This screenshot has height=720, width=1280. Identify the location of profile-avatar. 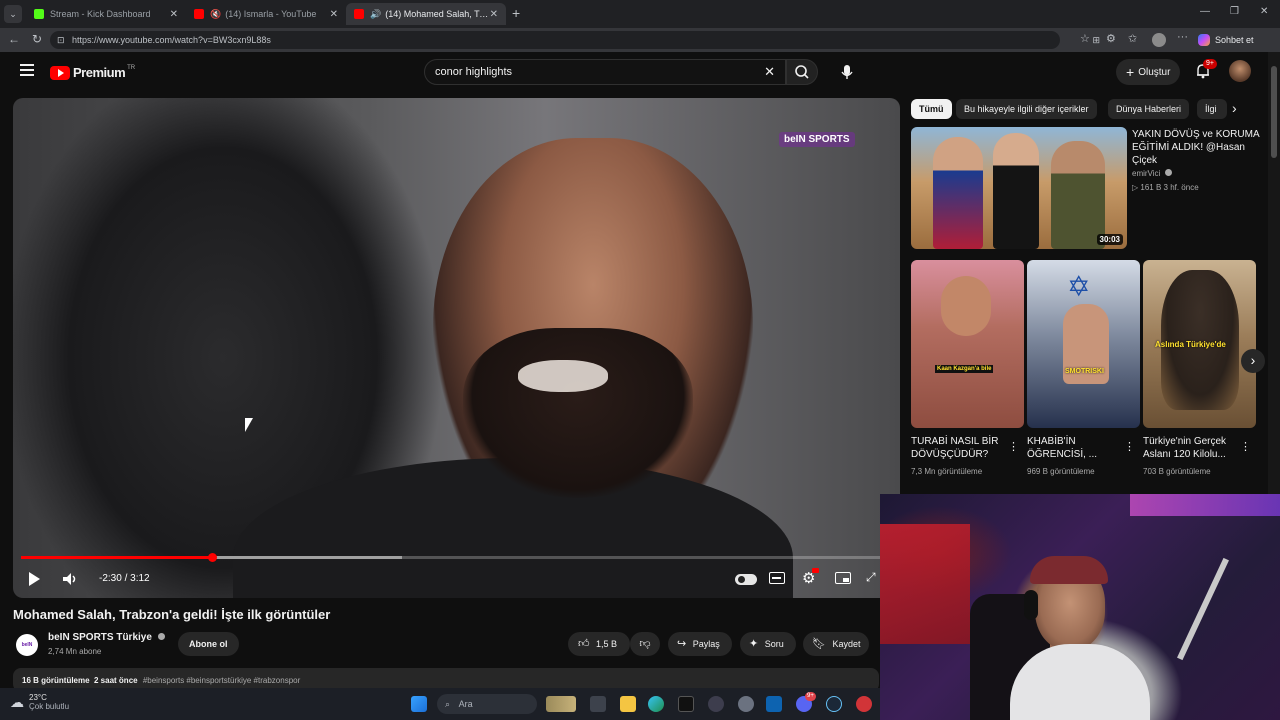
(1159, 40).